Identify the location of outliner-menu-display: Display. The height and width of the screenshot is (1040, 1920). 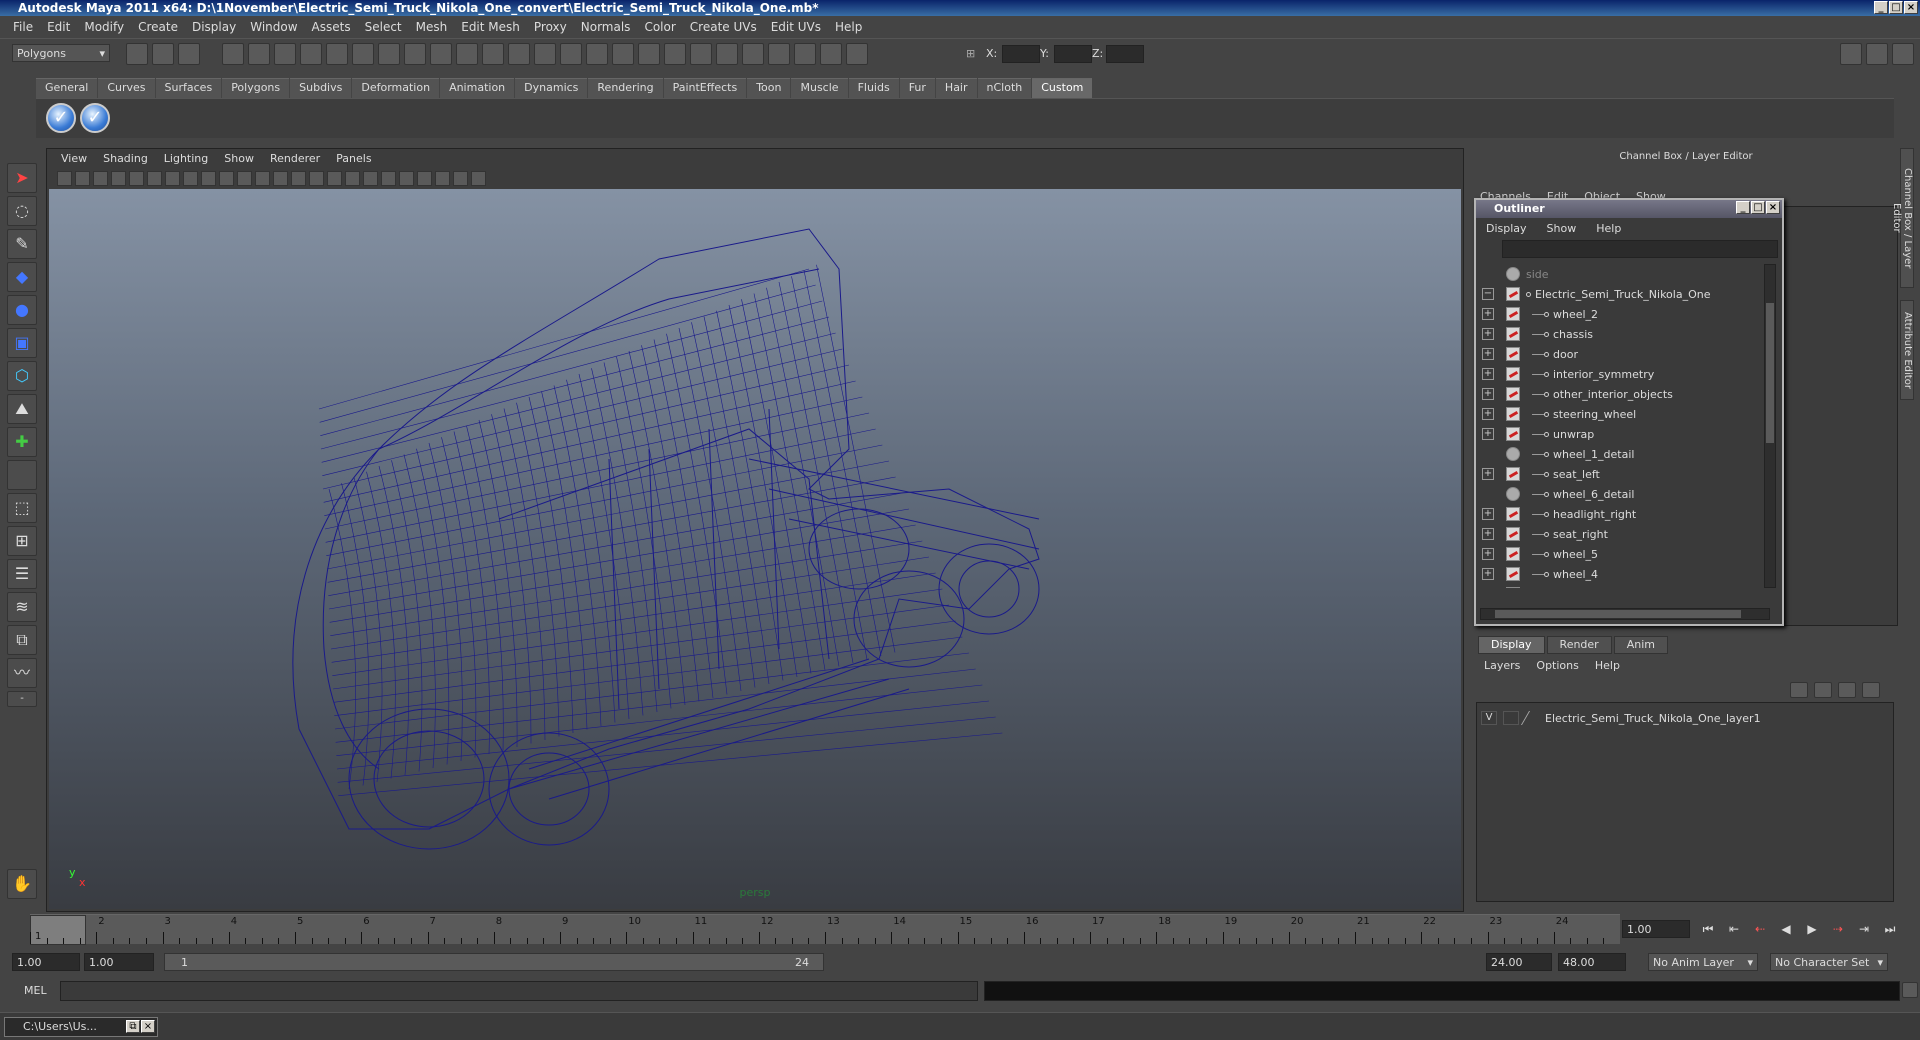
(1506, 228).